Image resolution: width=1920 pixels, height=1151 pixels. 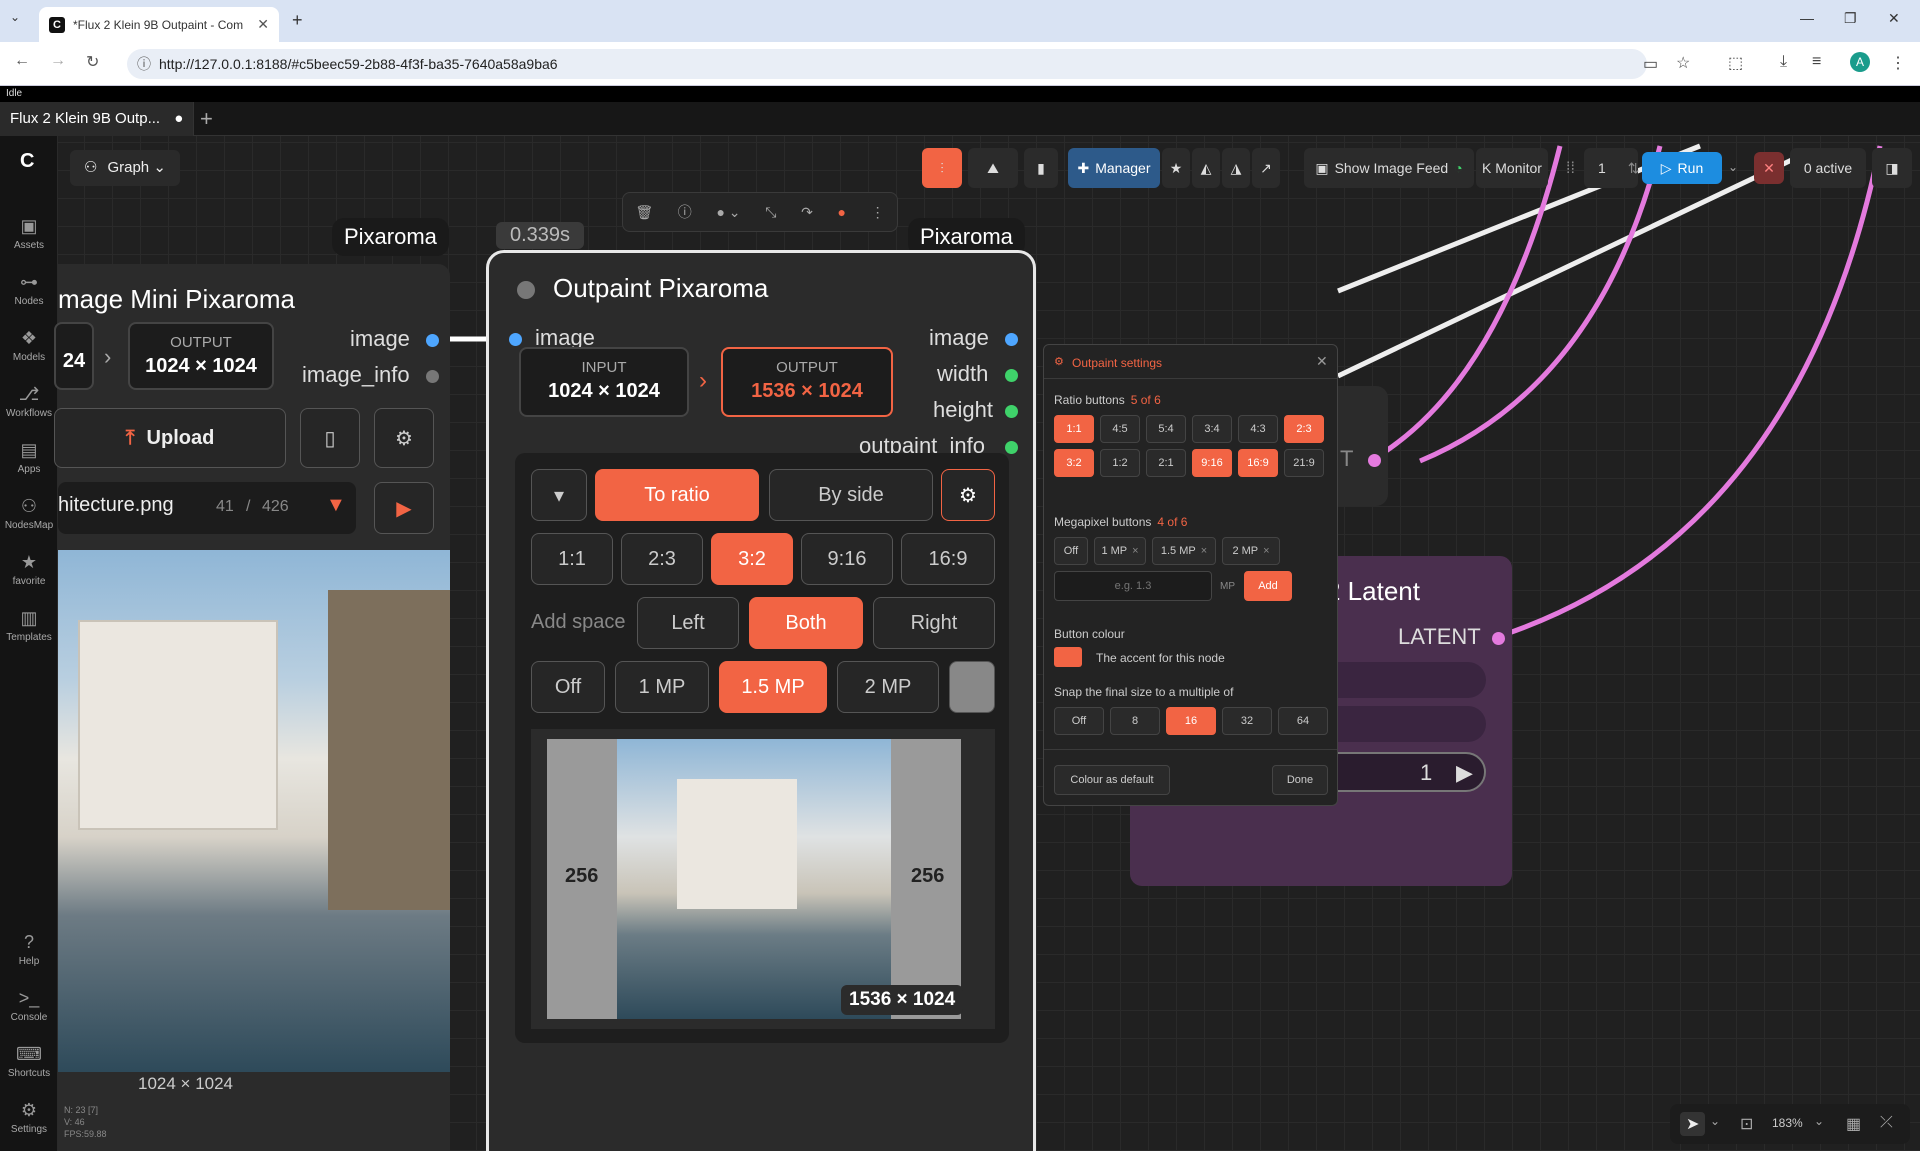 I want to click on clipboard-button: ▯, so click(x=330, y=438).